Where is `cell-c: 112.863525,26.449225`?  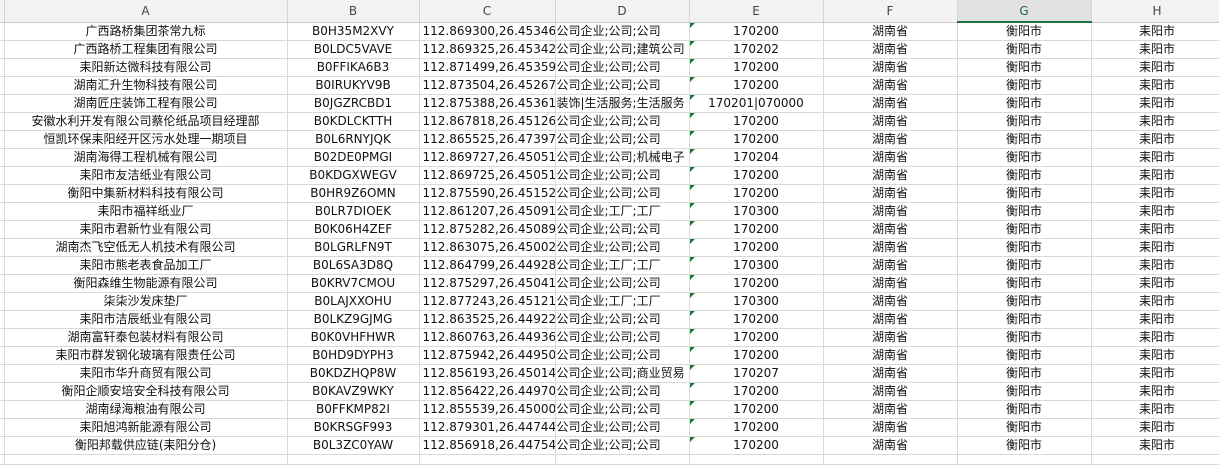 cell-c: 112.863525,26.449225 is located at coordinates (487, 319).